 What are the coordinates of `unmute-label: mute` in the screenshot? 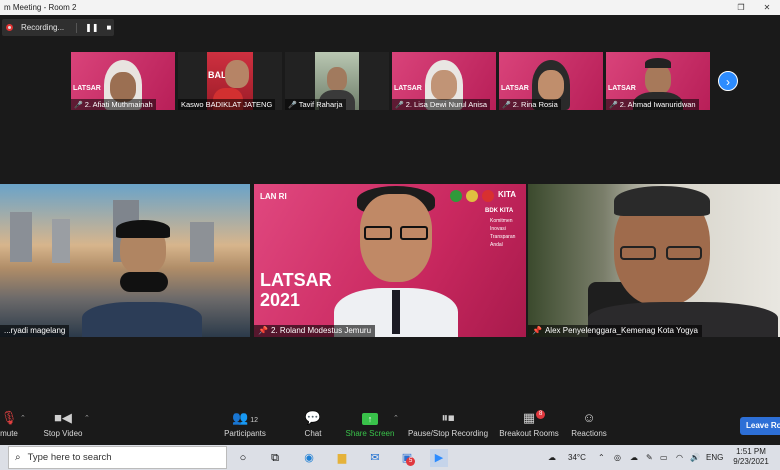 It's located at (9, 433).